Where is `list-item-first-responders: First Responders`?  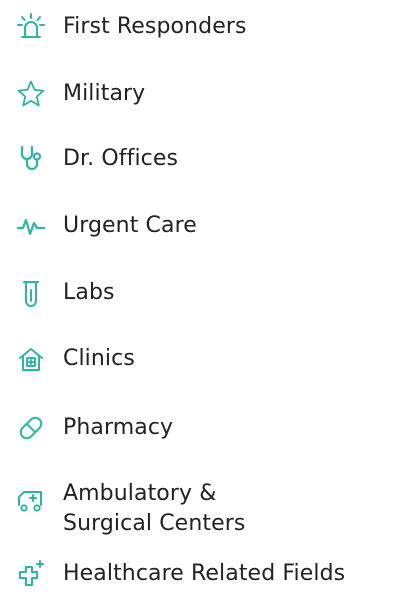
list-item-first-responders: First Responders is located at coordinates (131, 27).